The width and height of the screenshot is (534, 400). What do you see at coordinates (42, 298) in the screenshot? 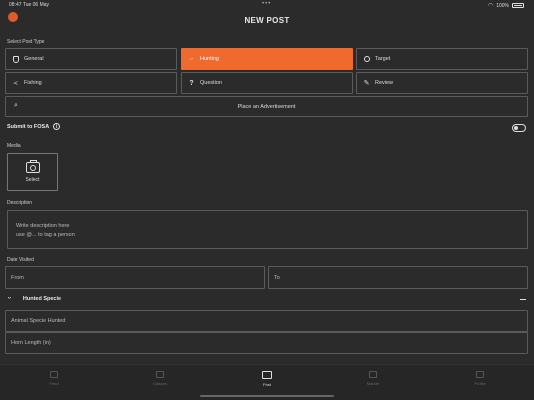
I see `hunted-specie-label: Hunted Specie` at bounding box center [42, 298].